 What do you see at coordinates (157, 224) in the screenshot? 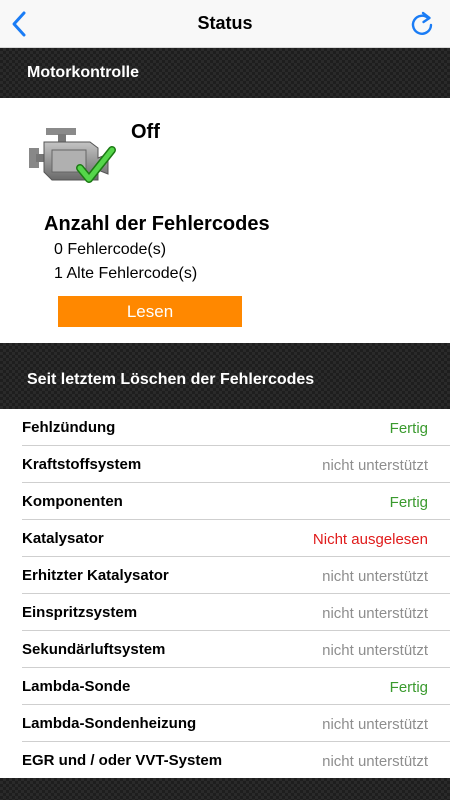
I see `codes-title: Anzahl der Fehlercodes` at bounding box center [157, 224].